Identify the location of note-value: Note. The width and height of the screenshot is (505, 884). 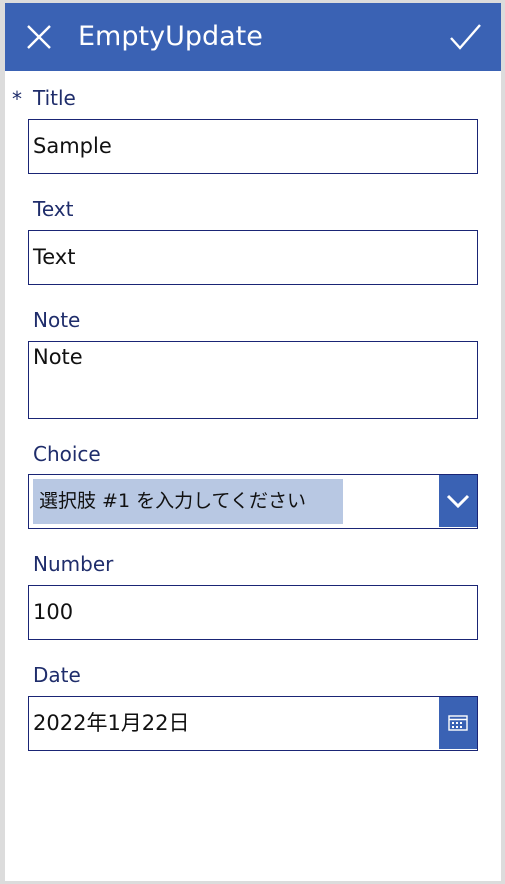
(58, 357).